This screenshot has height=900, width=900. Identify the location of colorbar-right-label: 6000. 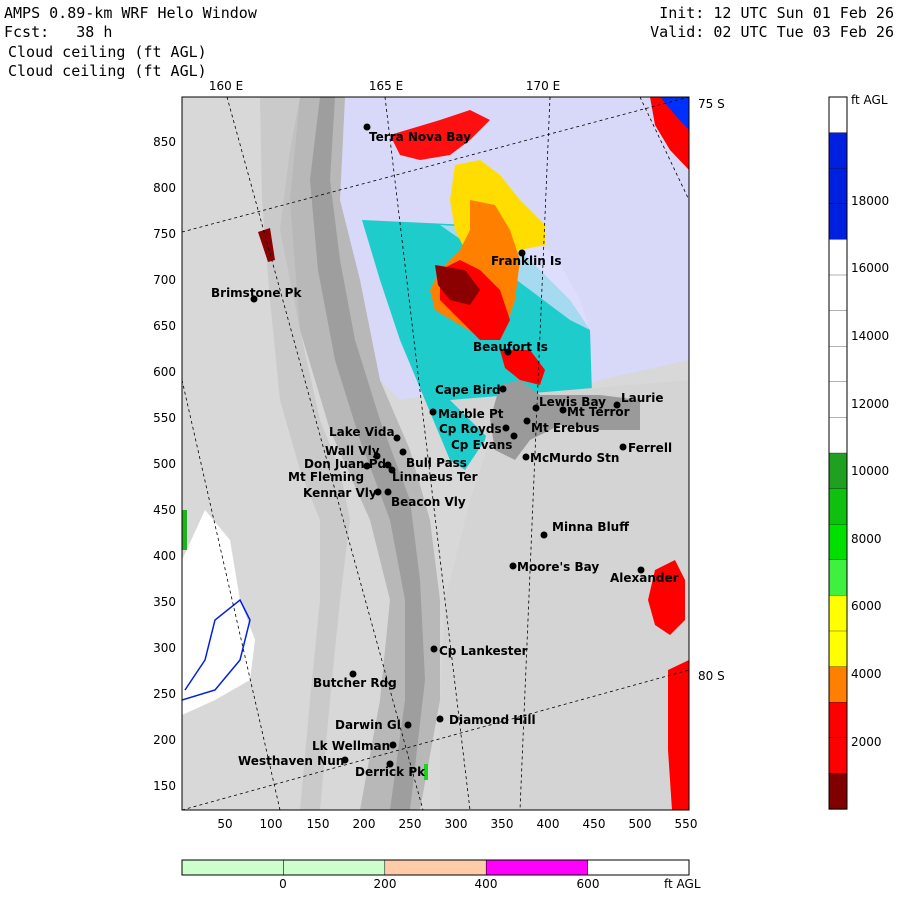
(866, 606).